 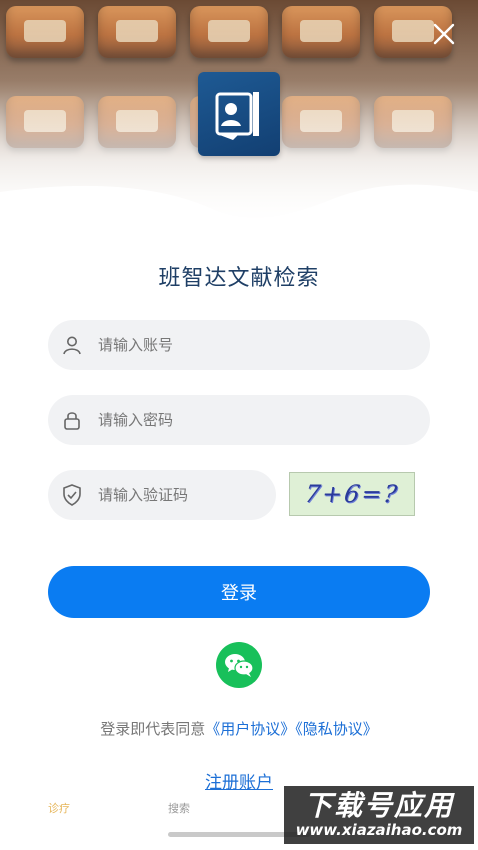 What do you see at coordinates (239, 211) in the screenshot?
I see `header-wave` at bounding box center [239, 211].